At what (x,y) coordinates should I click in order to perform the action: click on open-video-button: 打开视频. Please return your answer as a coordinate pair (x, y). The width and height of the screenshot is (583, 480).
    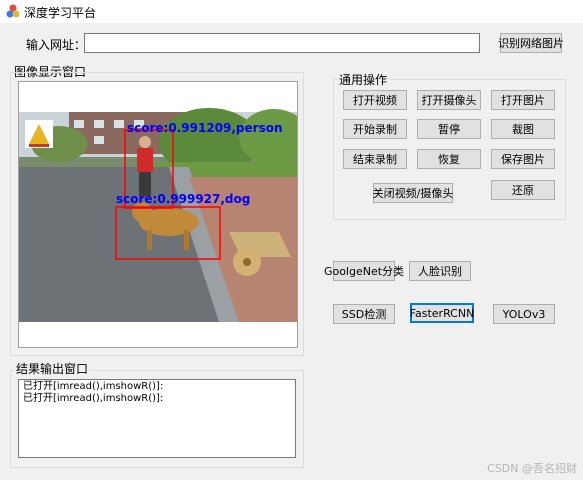
    Looking at the image, I should click on (375, 100).